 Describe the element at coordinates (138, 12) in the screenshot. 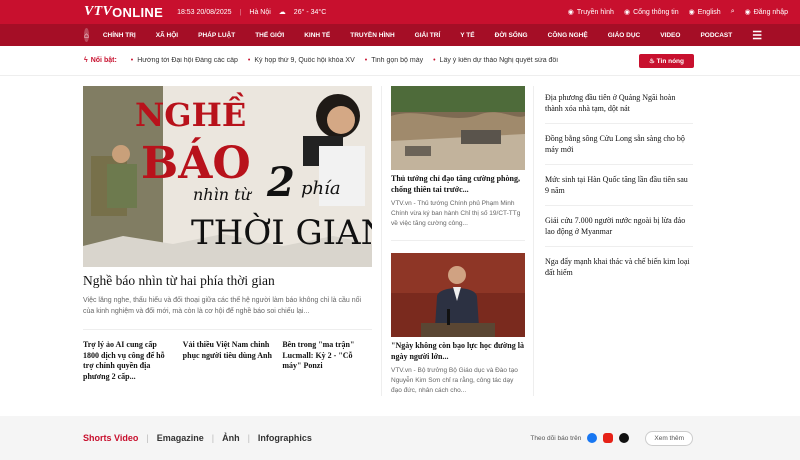

I see `logo-online: ONLINE` at that location.